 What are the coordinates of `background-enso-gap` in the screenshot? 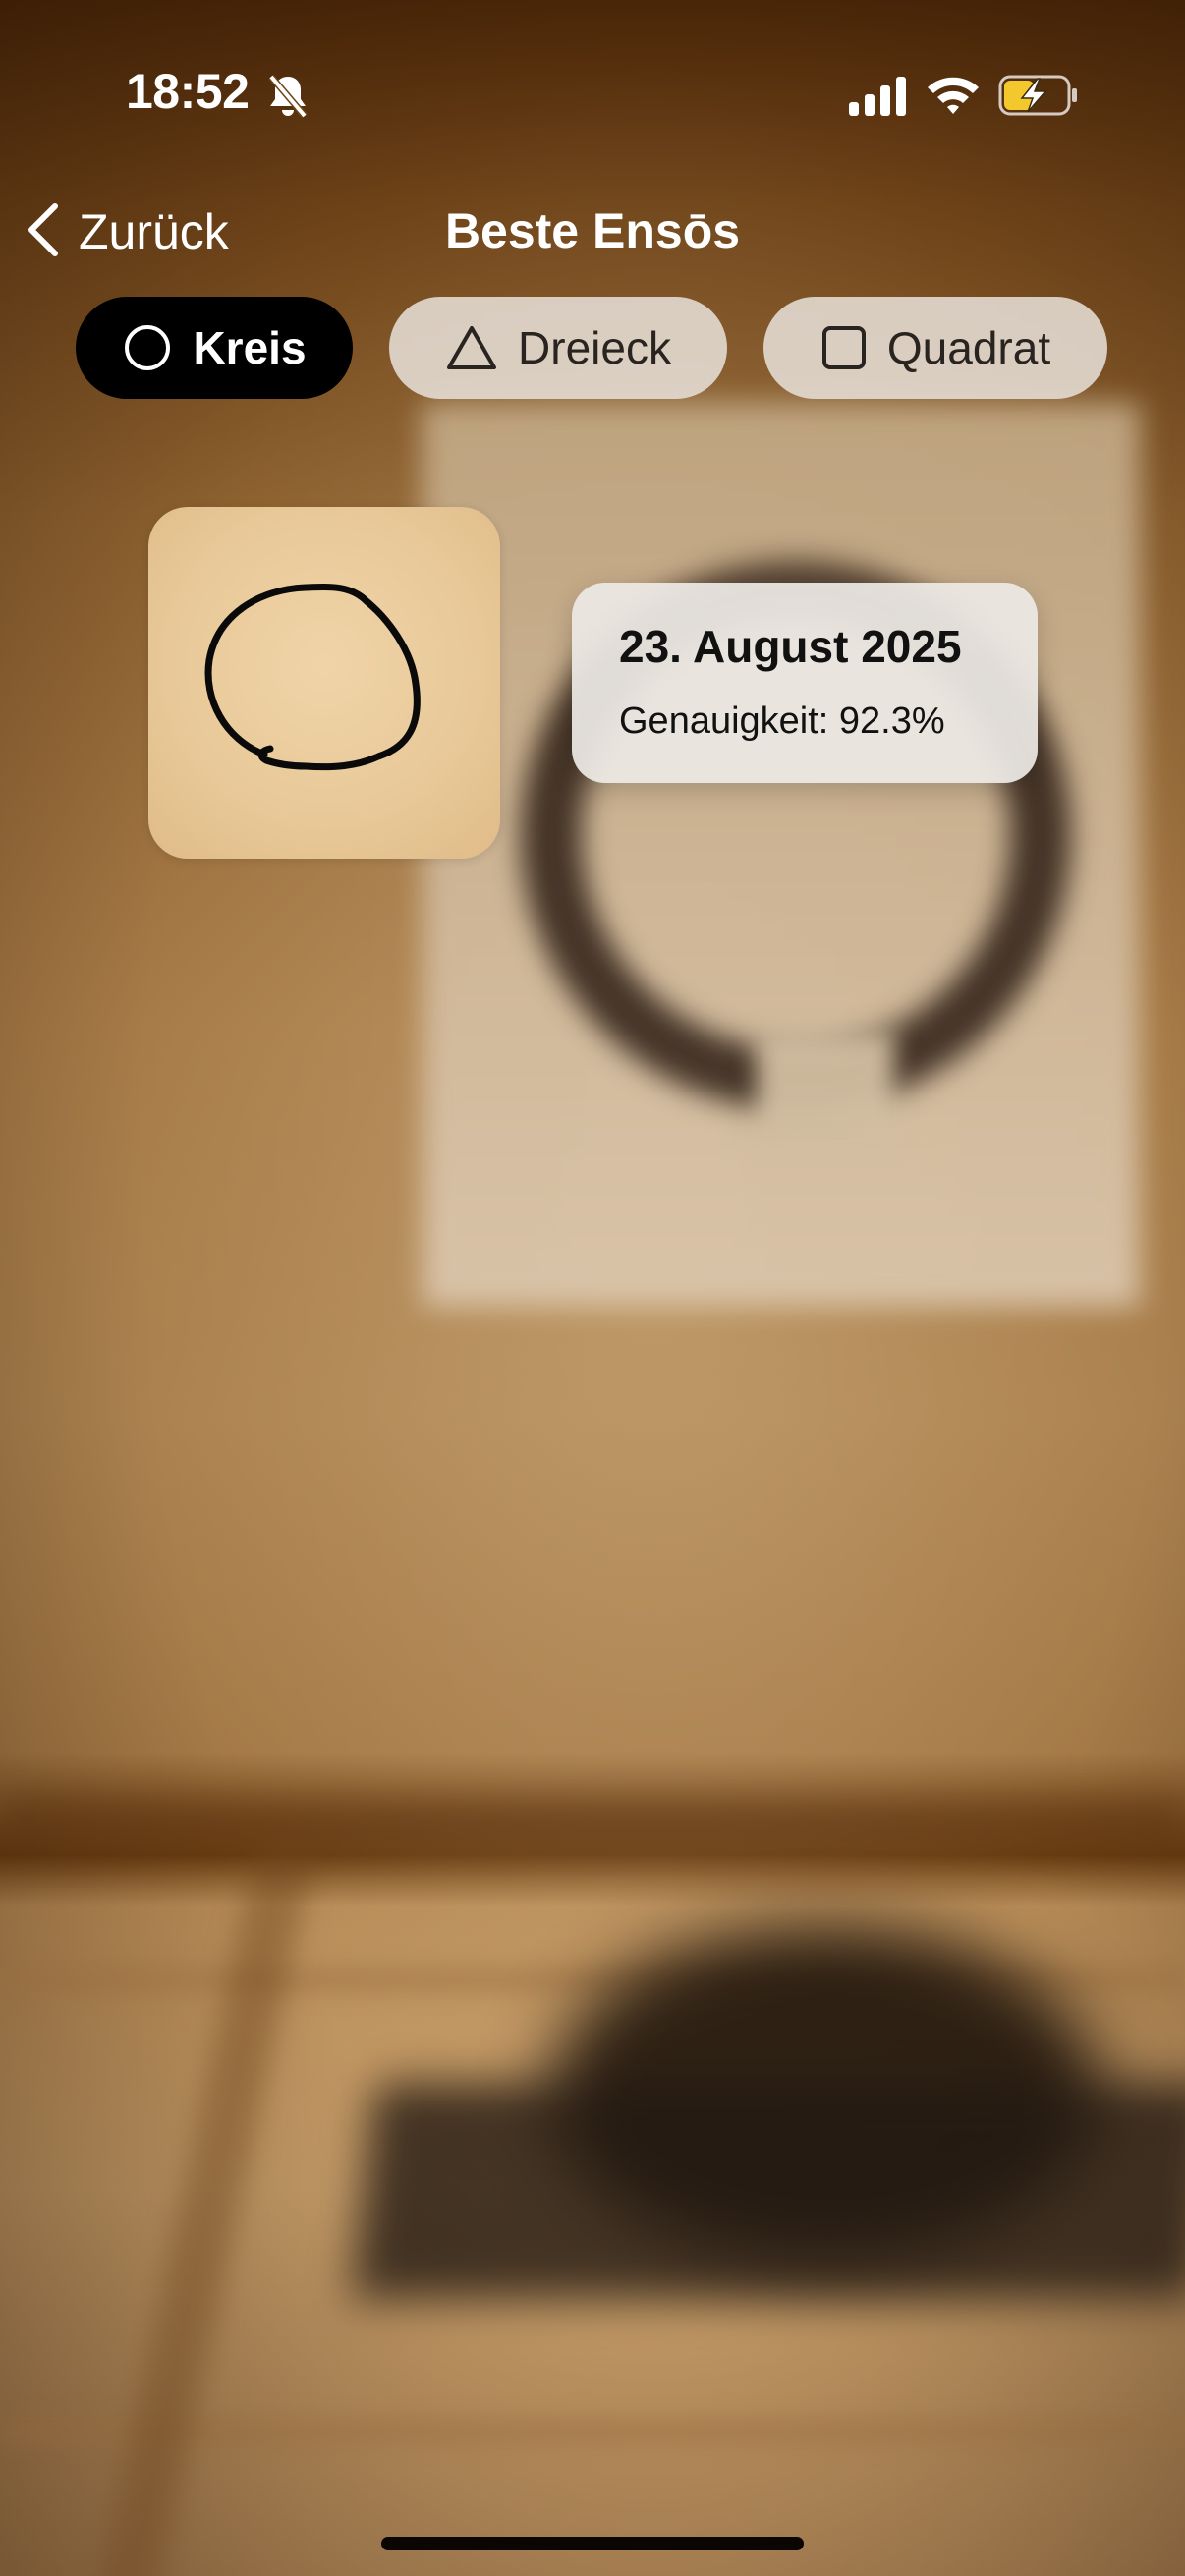 It's located at (826, 1086).